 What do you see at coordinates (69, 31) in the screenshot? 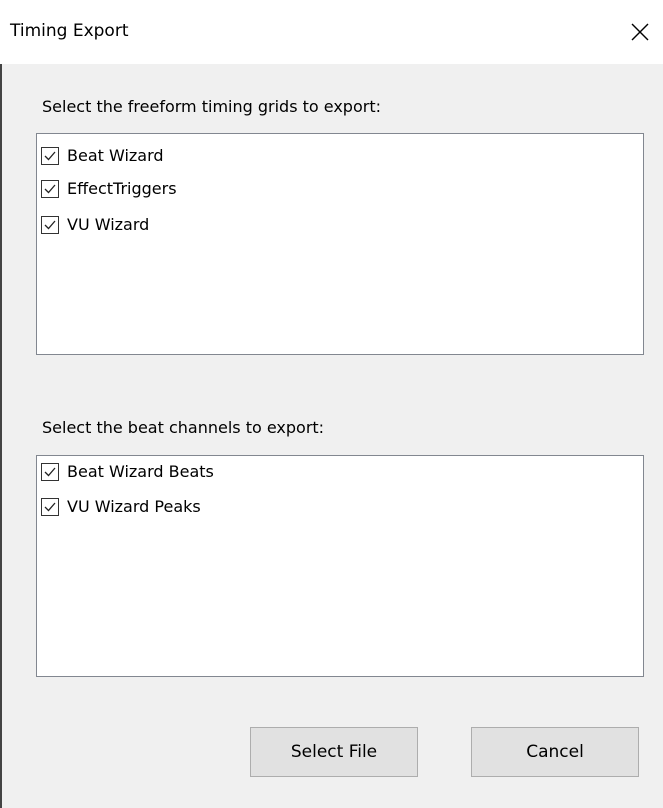
I see `window-title: Timing Export` at bounding box center [69, 31].